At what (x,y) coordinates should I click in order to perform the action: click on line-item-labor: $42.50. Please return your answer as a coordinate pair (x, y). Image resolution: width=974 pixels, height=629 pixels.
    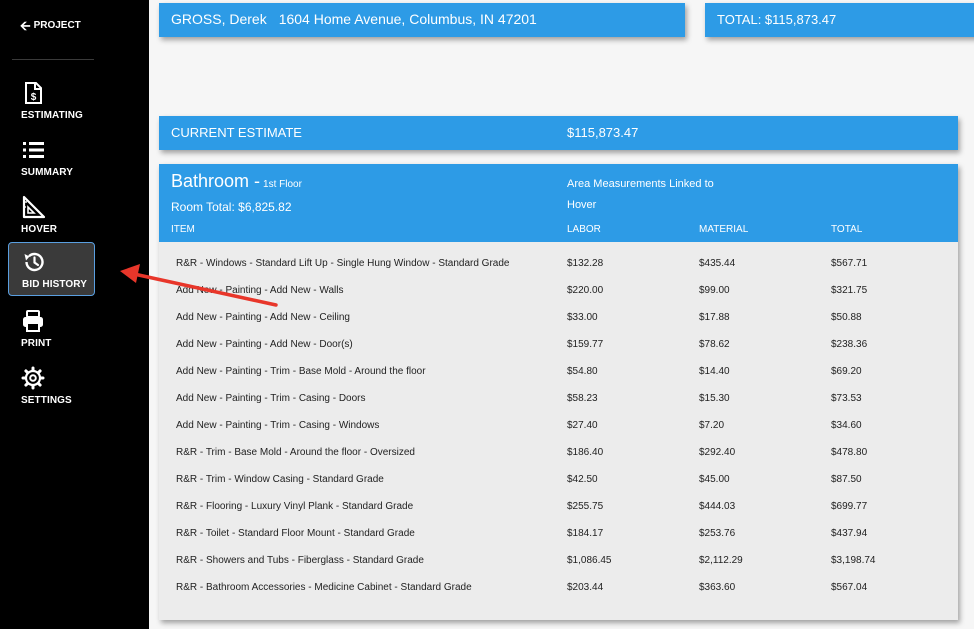
    Looking at the image, I should click on (582, 479).